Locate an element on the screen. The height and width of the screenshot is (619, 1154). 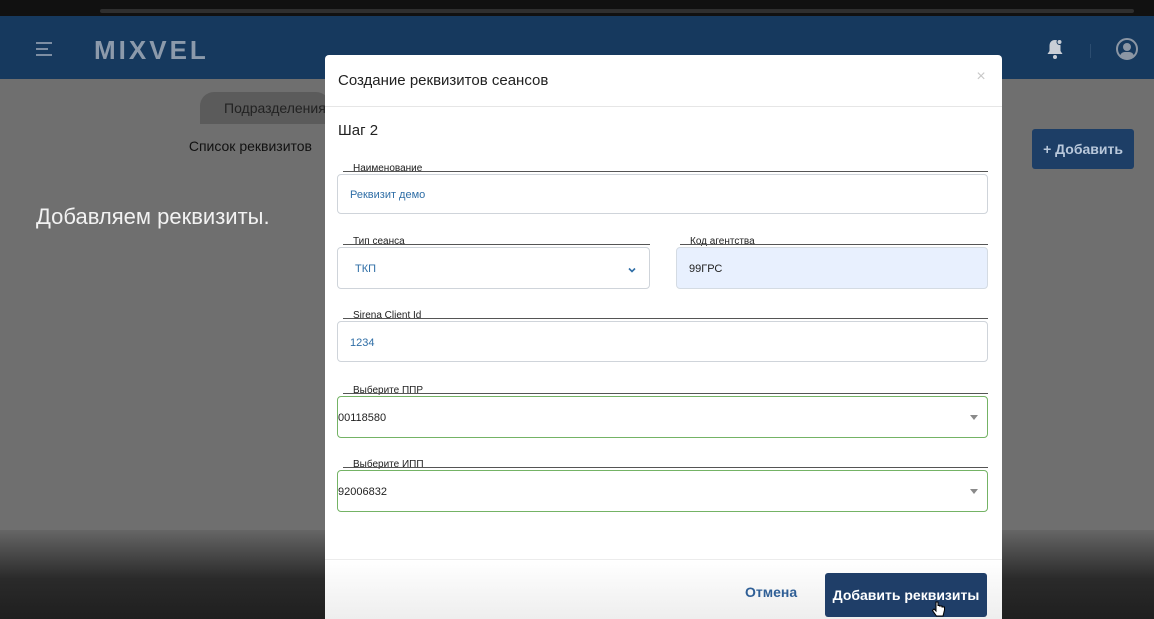
logo-text: MIXVEL is located at coordinates (151, 50).